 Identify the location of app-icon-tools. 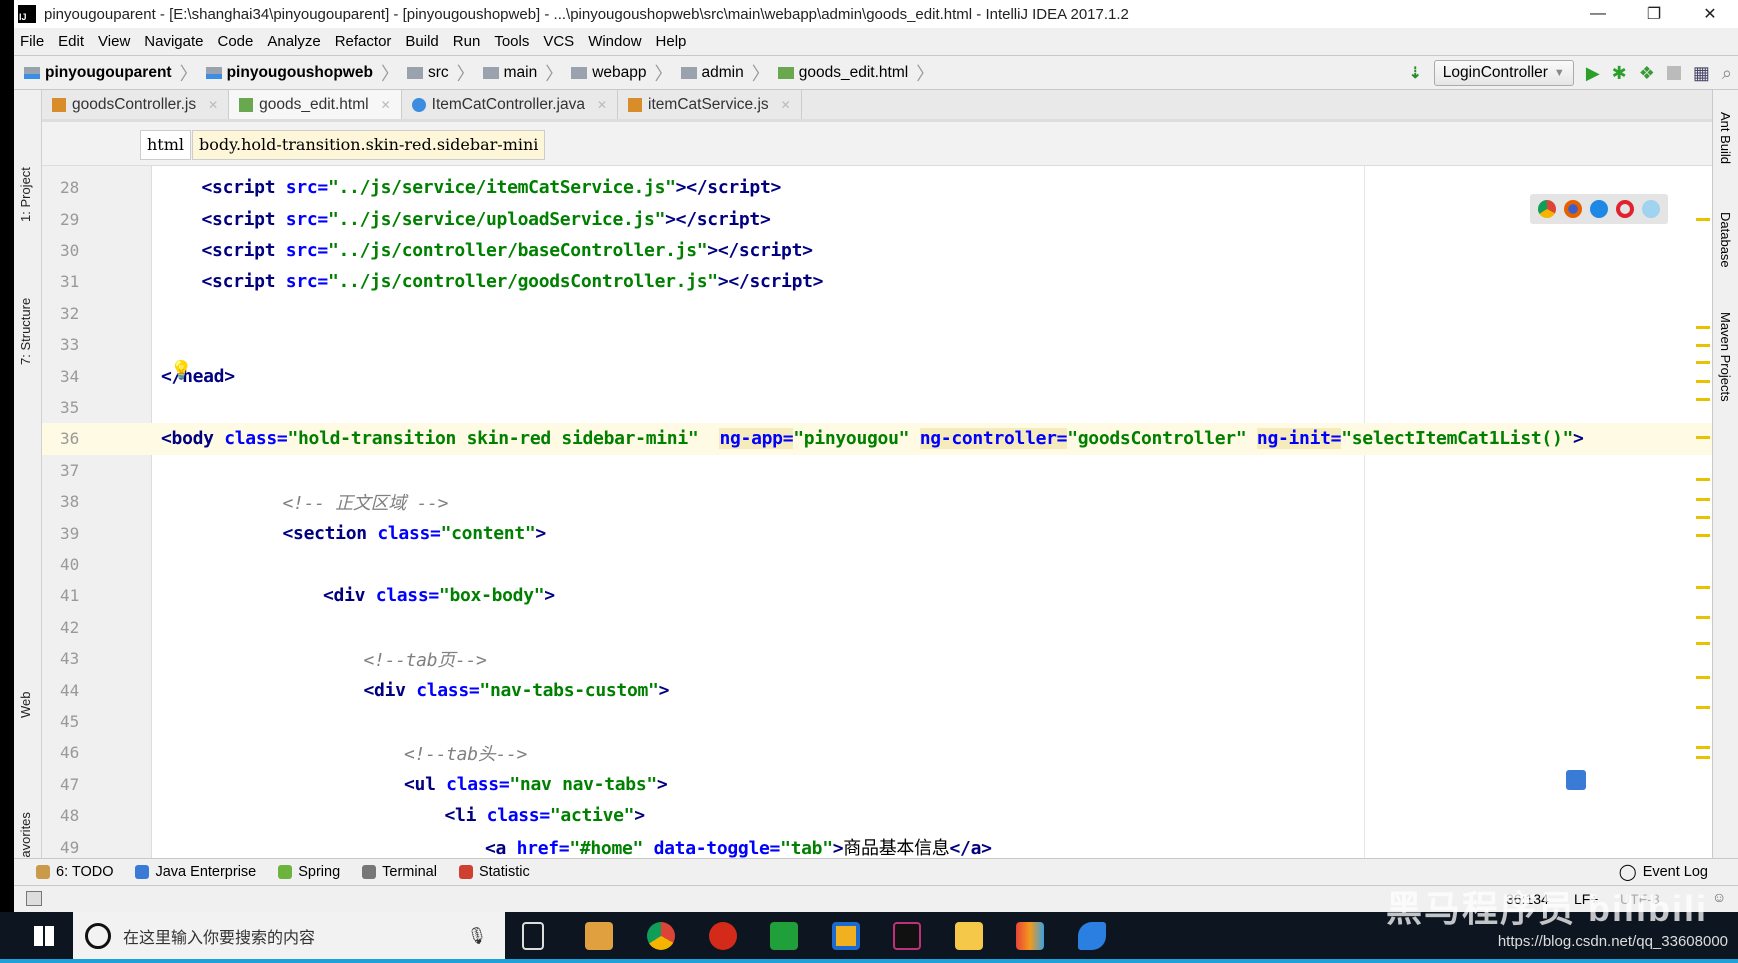
(599, 936).